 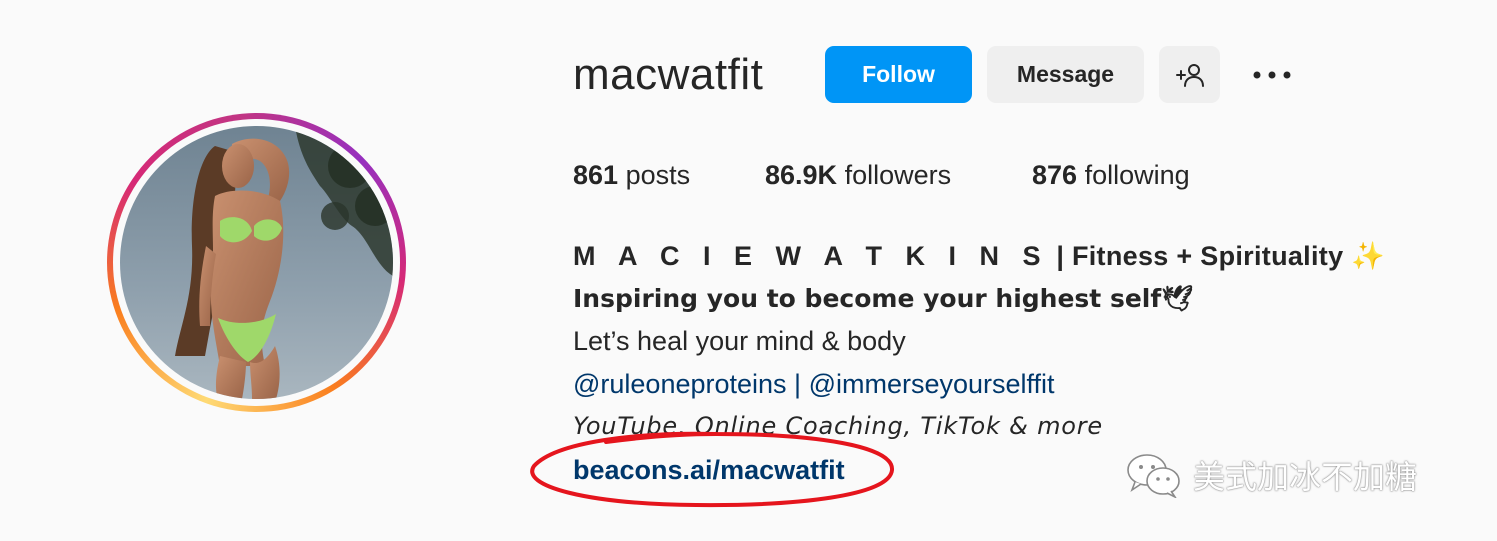 I want to click on posts-stat: 861 posts, so click(x=631, y=175).